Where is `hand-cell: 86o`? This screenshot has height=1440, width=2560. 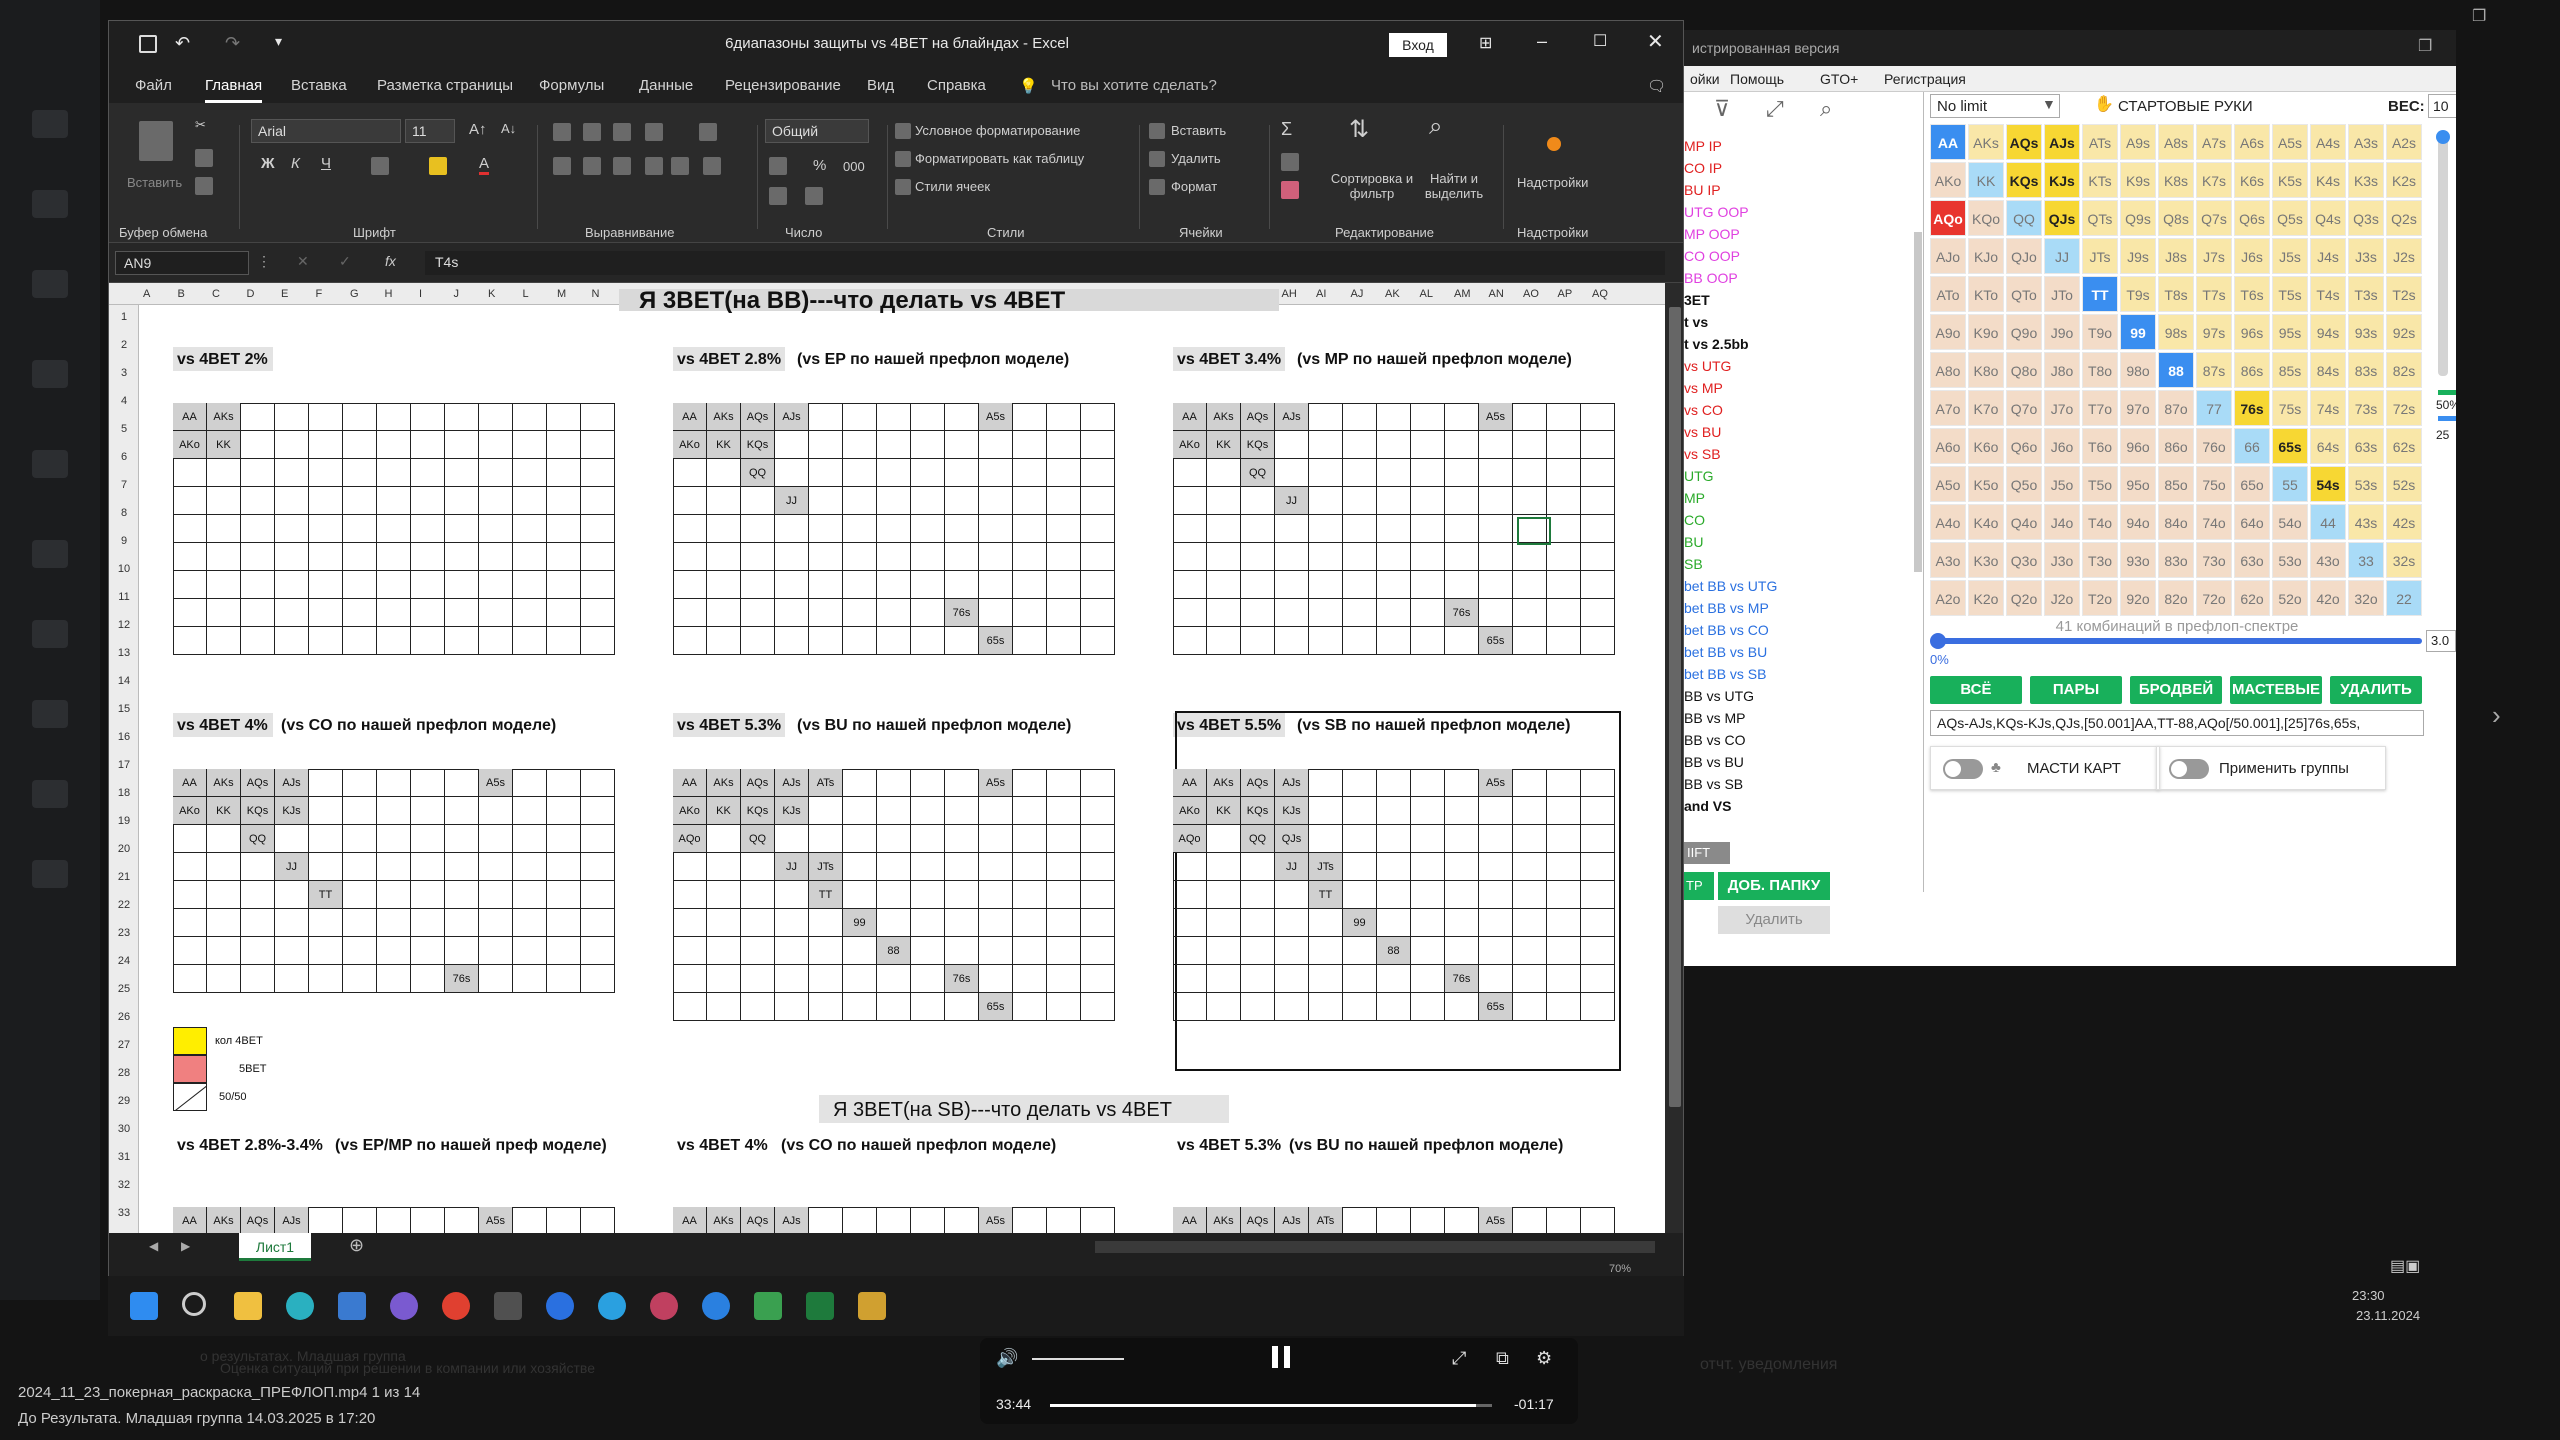 hand-cell: 86o is located at coordinates (2176, 446).